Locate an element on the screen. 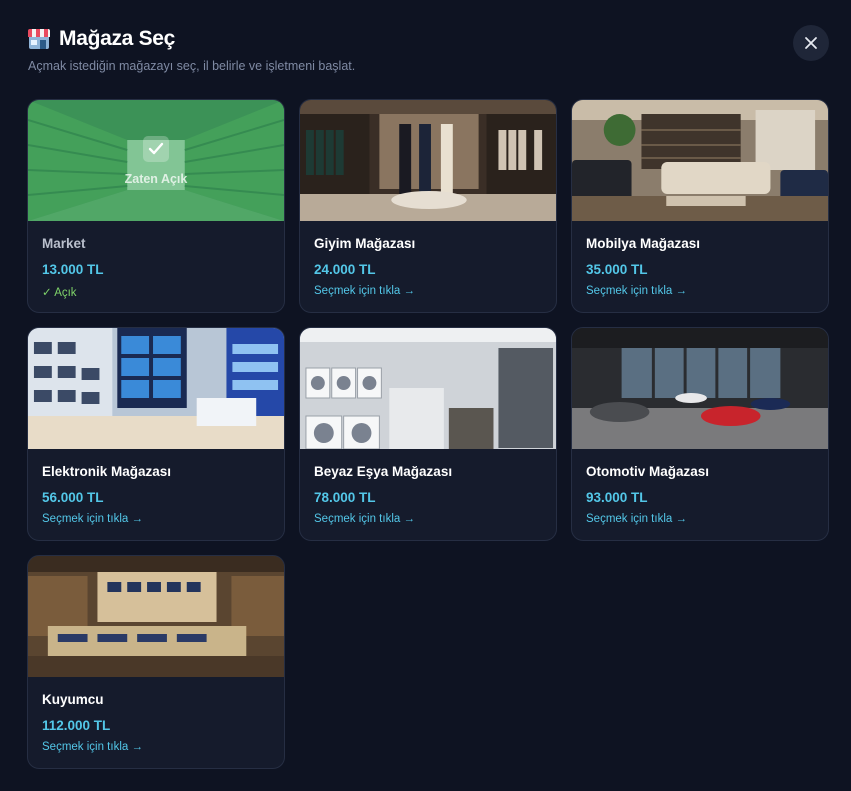 This screenshot has height=791, width=851. owned-overlay-label: Zaten Açık is located at coordinates (156, 178).